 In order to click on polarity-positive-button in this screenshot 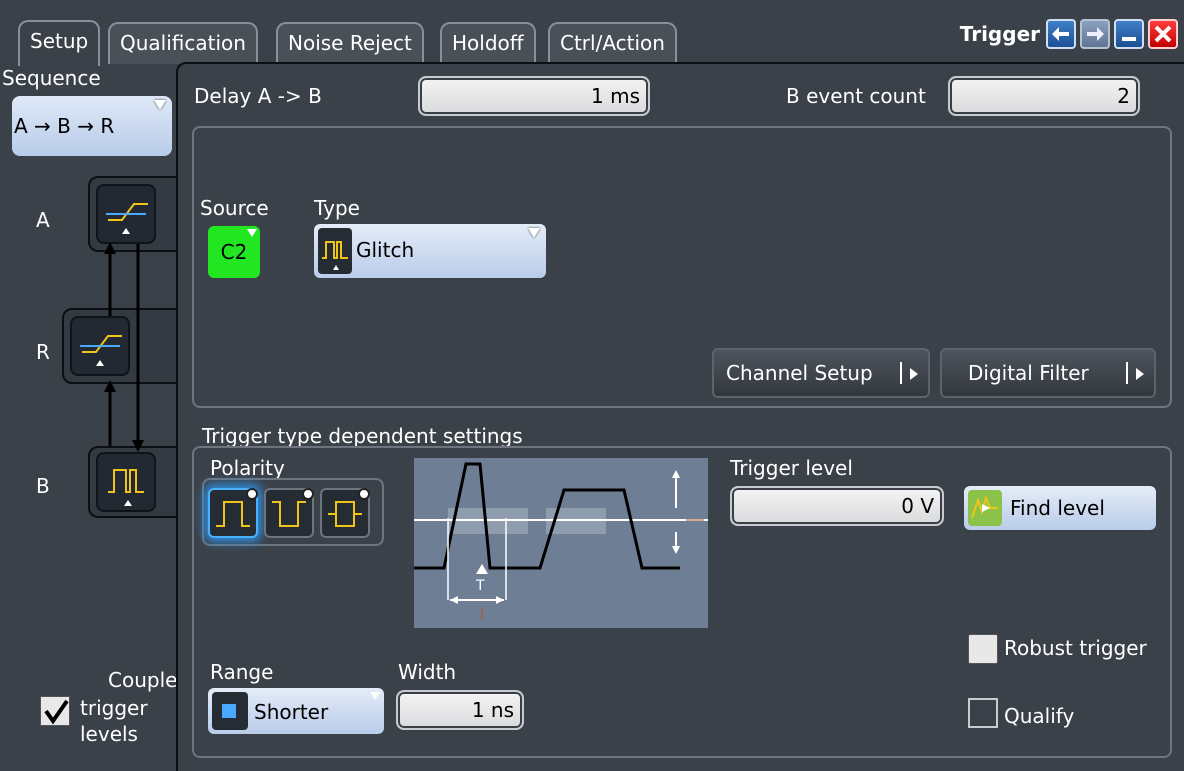, I will do `click(233, 513)`.